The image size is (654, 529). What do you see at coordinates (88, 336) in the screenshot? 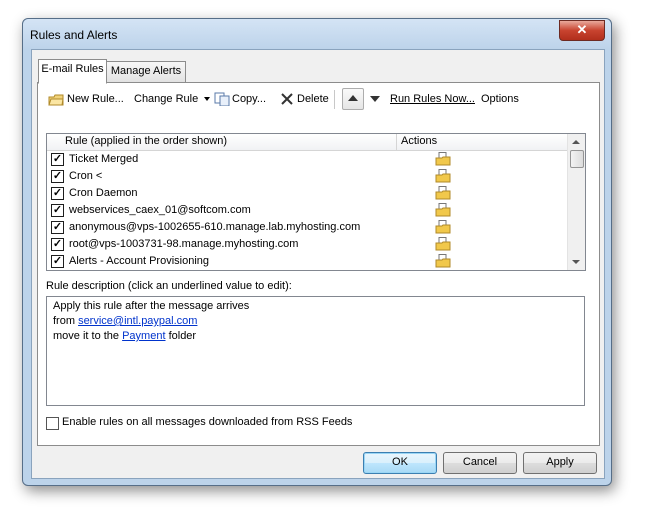
I see `description-move-text: move it to the` at bounding box center [88, 336].